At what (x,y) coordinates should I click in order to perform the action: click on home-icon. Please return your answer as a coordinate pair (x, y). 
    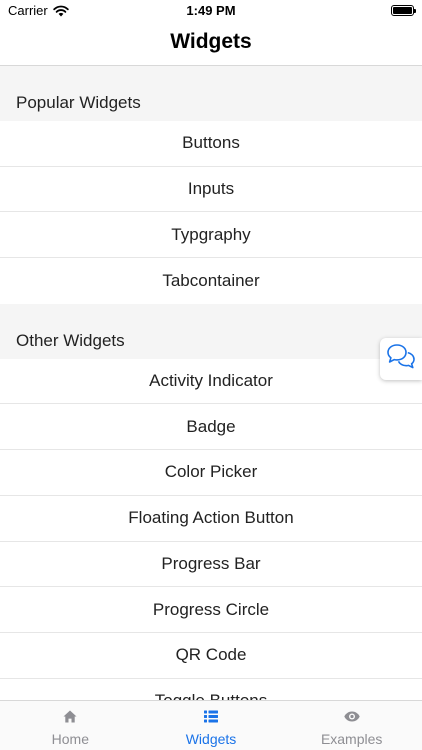
    Looking at the image, I should click on (70, 716).